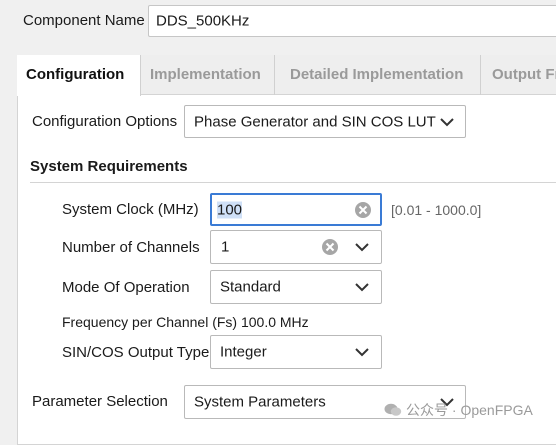 The height and width of the screenshot is (445, 556). What do you see at coordinates (469, 410) in the screenshot?
I see `watermark-text: 公众号 · OpenFPGA` at bounding box center [469, 410].